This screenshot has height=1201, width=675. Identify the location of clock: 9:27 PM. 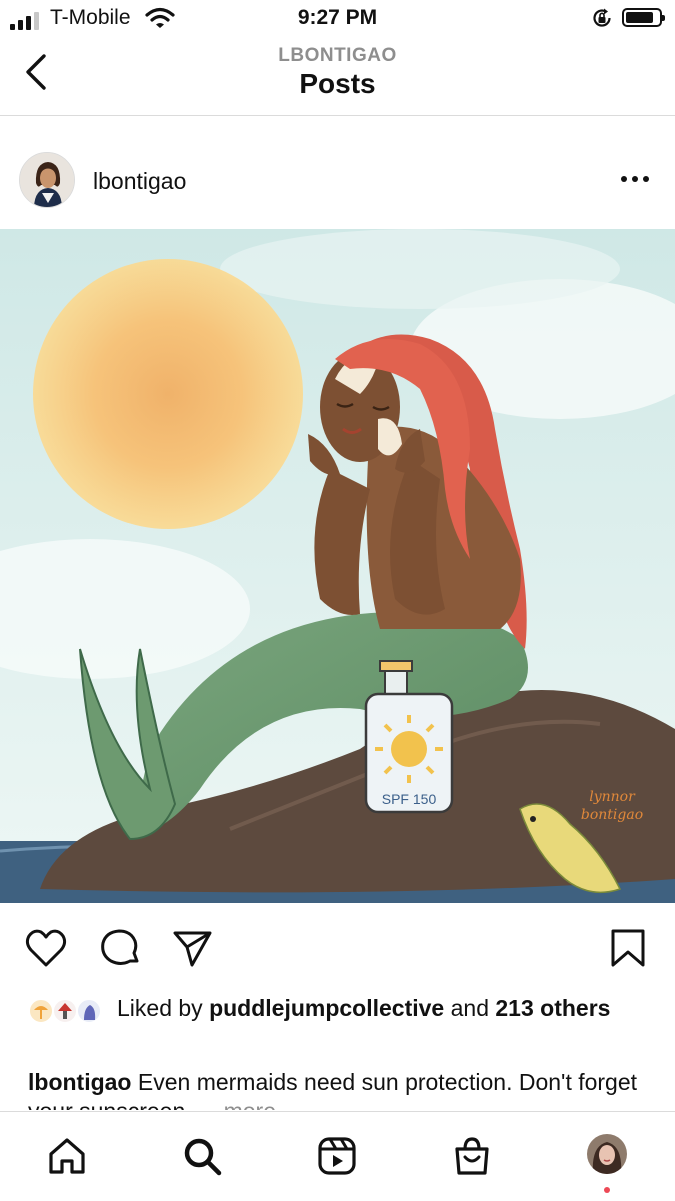
(337, 17).